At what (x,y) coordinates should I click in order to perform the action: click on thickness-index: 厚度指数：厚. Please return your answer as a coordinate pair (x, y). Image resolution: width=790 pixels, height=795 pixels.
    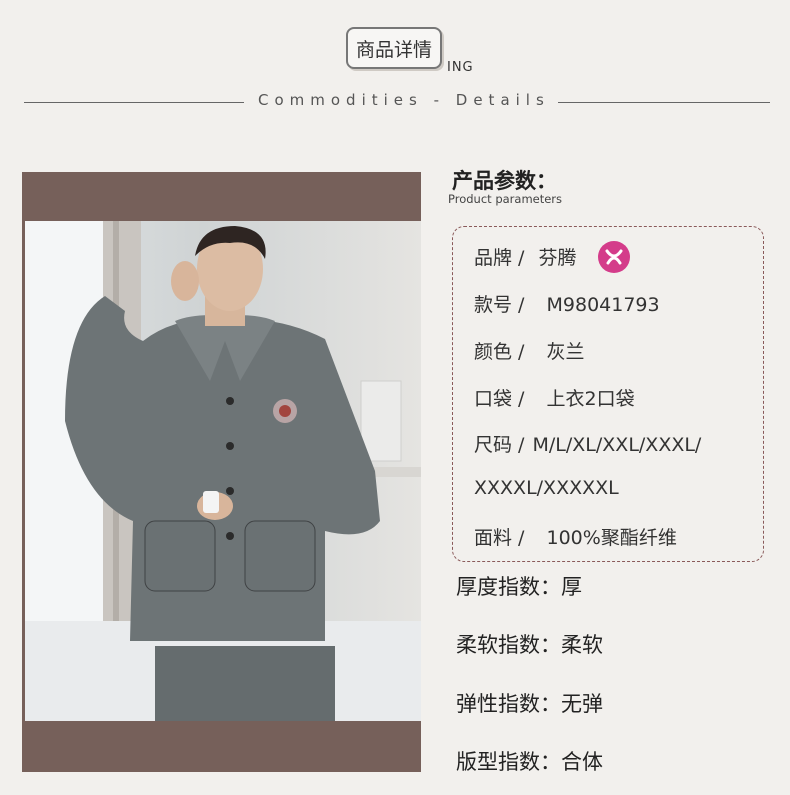
    Looking at the image, I should click on (519, 587).